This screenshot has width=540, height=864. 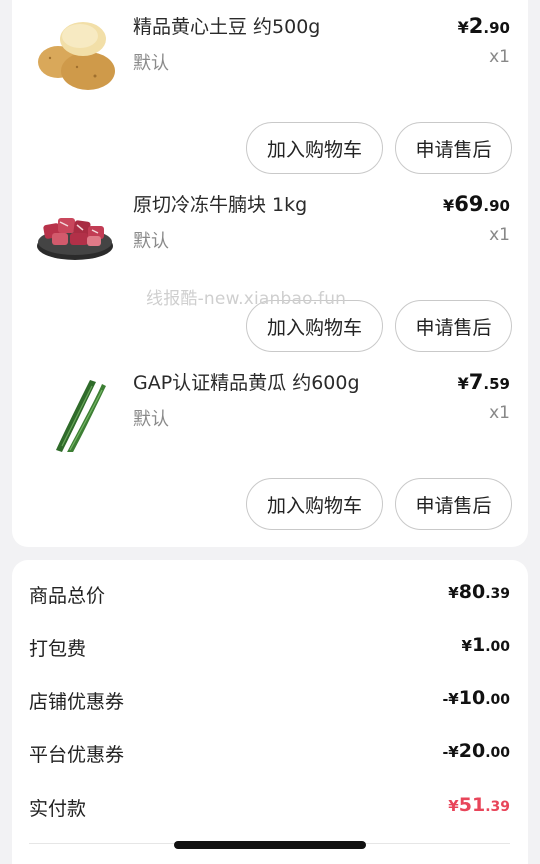 I want to click on price-integer: 7, so click(x=476, y=382).